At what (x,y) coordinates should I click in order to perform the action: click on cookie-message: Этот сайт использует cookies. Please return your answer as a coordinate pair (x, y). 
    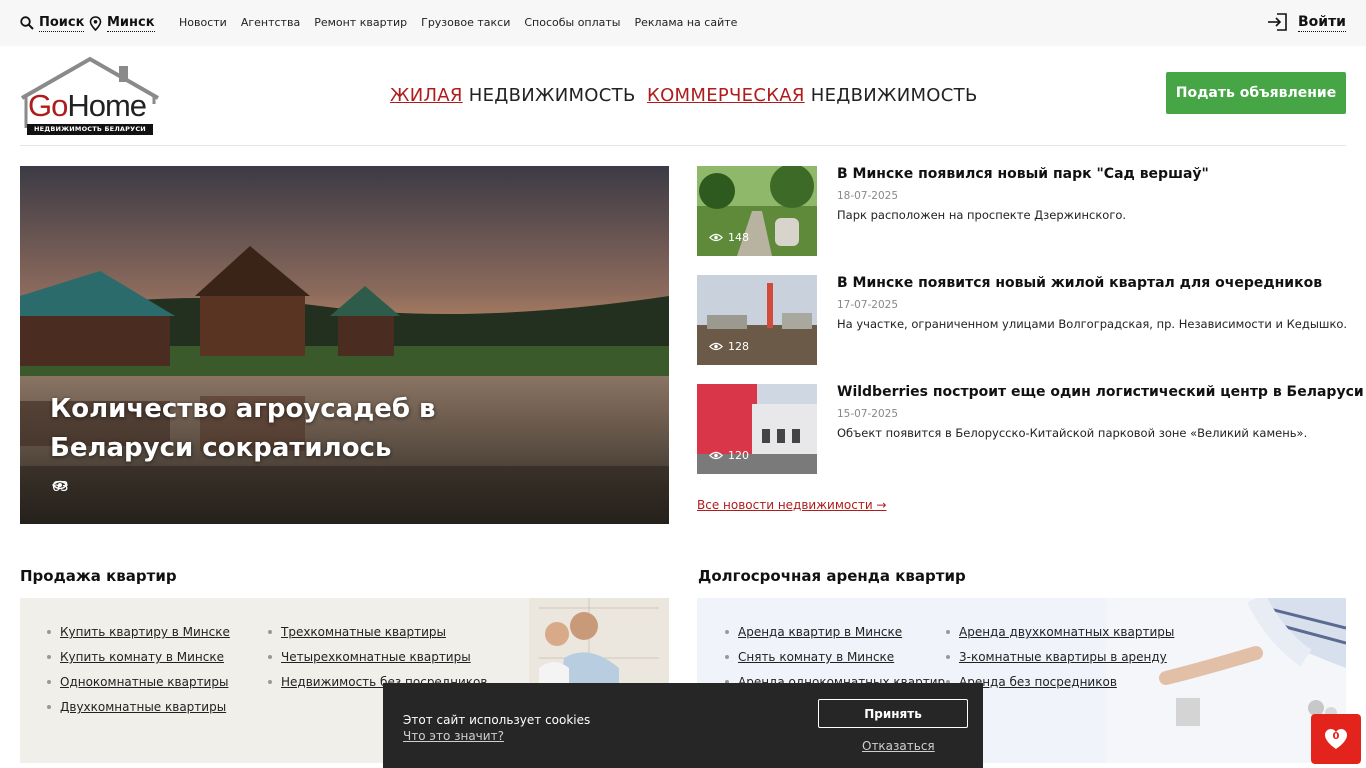
    Looking at the image, I should click on (497, 720).